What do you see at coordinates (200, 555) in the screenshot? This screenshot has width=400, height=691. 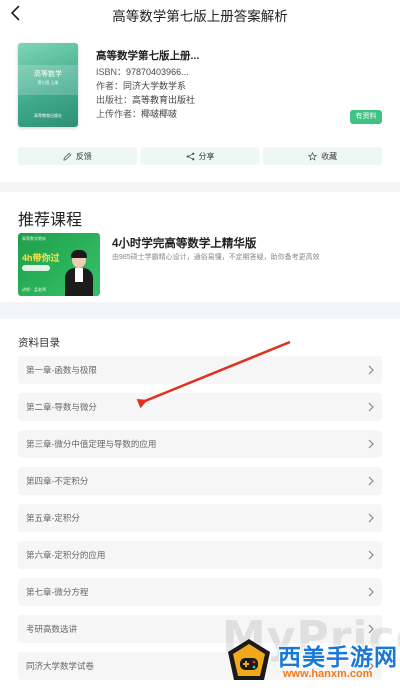 I see `catalog-item: 第六章-定积分的应用` at bounding box center [200, 555].